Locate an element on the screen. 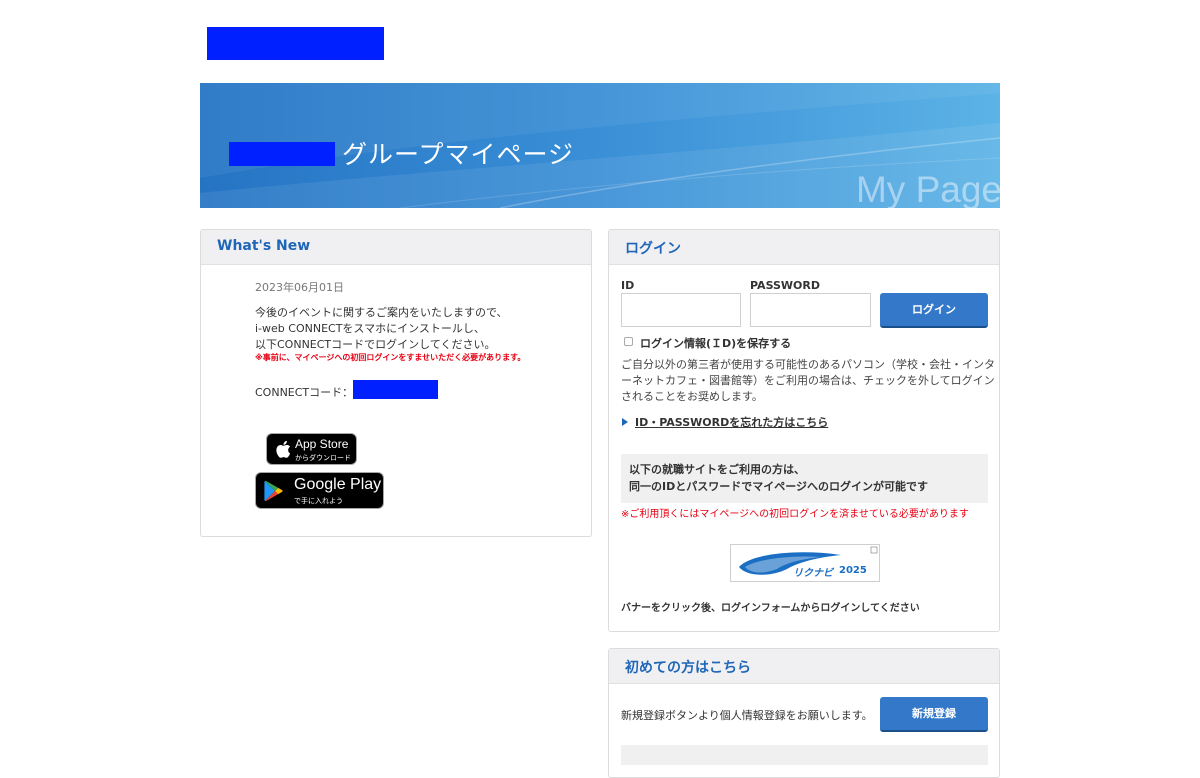 Image resolution: width=1200 pixels, height=778 pixels. company-name-redacted is located at coordinates (282, 154).